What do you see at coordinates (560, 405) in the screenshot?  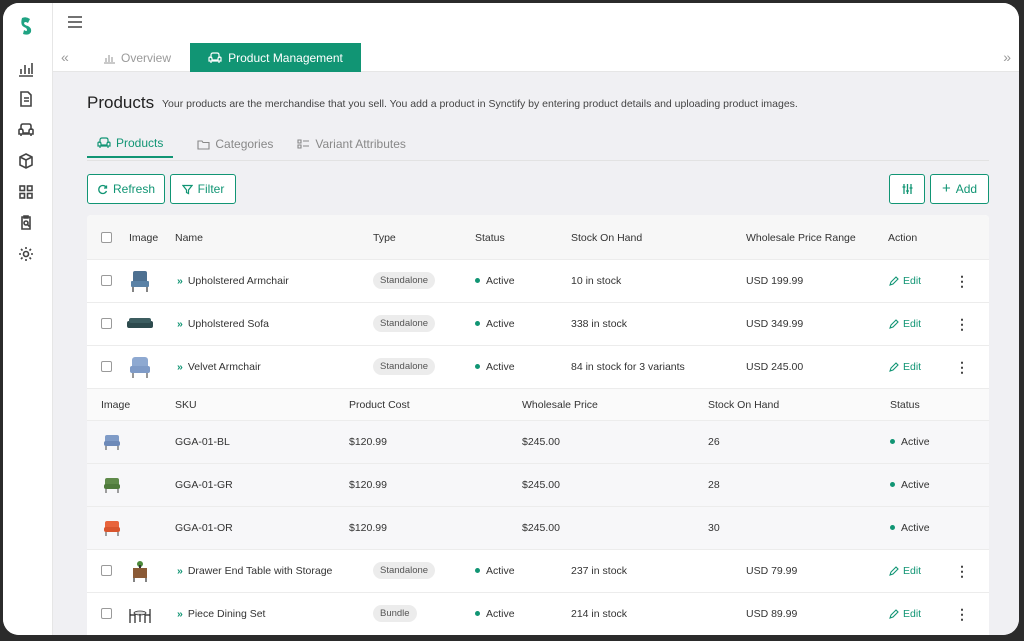 I see `variant-header-price: Wholesale Price` at bounding box center [560, 405].